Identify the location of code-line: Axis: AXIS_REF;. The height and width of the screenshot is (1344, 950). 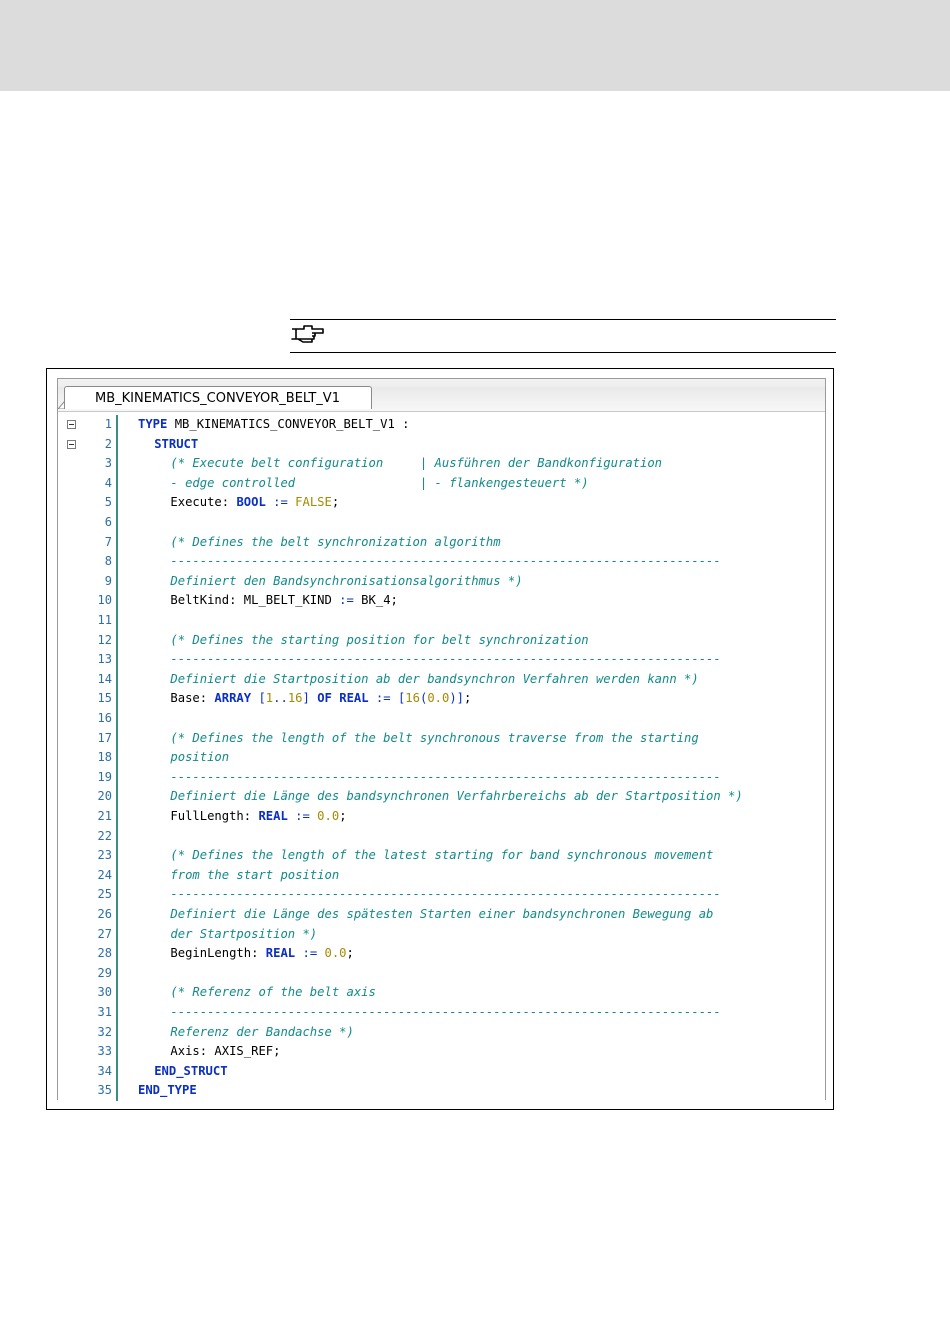
(225, 1051).